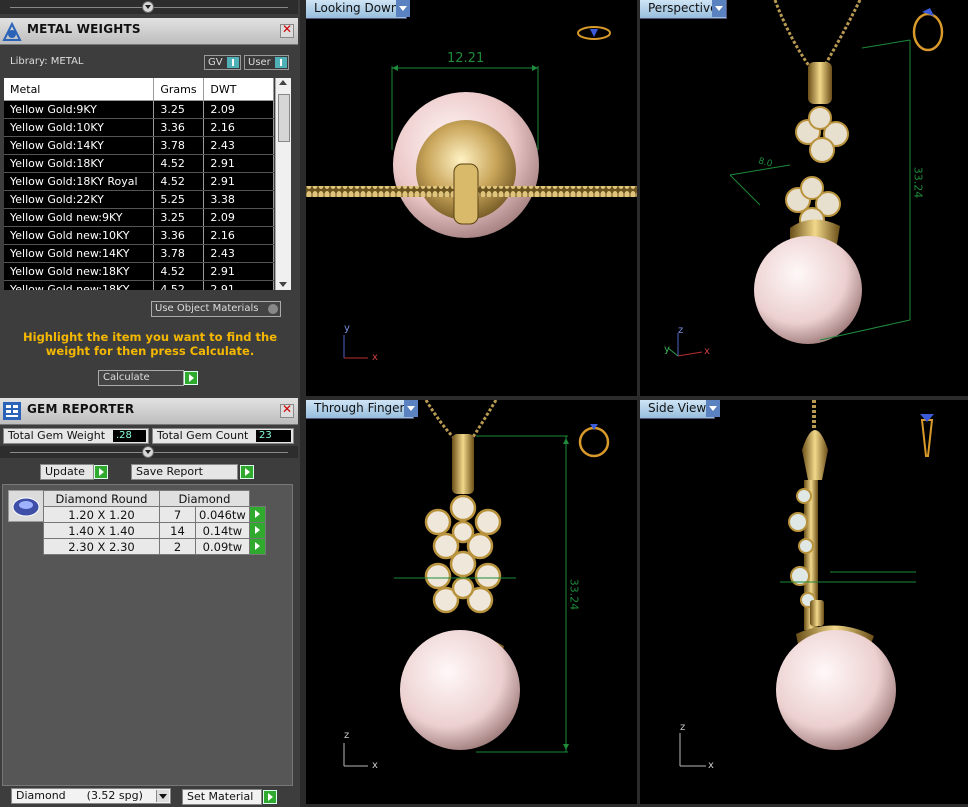  Describe the element at coordinates (79, 795) in the screenshot. I see `material-select-value: Diamond (3.52 spg)` at that location.